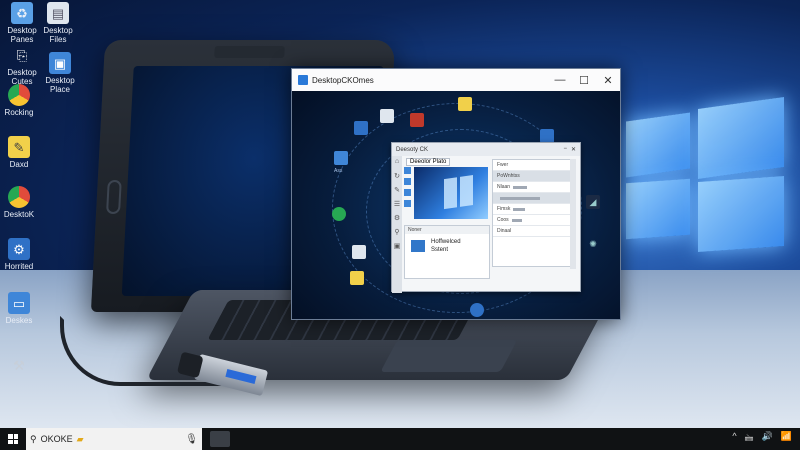  What do you see at coordinates (19, 214) in the screenshot?
I see `desktop-icon-label: DesktoK` at bounding box center [19, 214].